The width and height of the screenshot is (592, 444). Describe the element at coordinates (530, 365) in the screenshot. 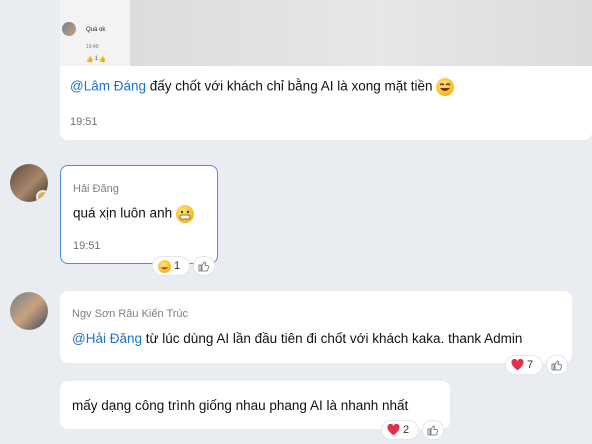

I see `reaction-count: 7` at that location.